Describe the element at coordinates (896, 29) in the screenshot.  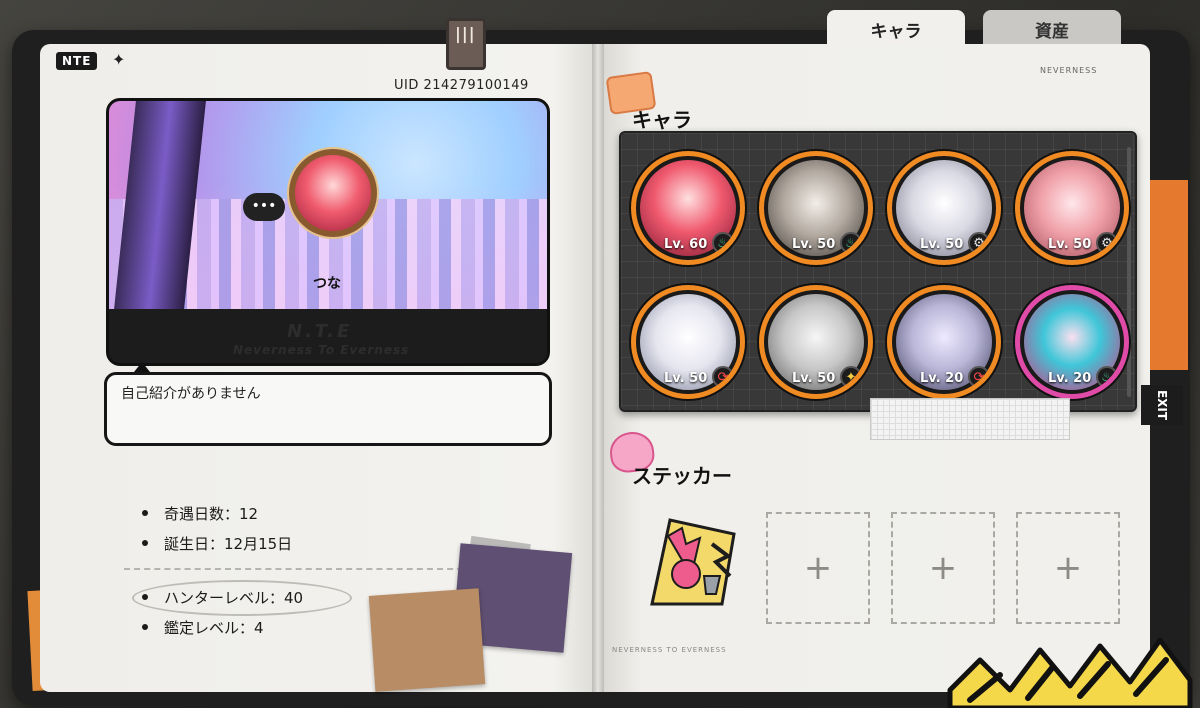
I see `tab-characters: キャラ` at that location.